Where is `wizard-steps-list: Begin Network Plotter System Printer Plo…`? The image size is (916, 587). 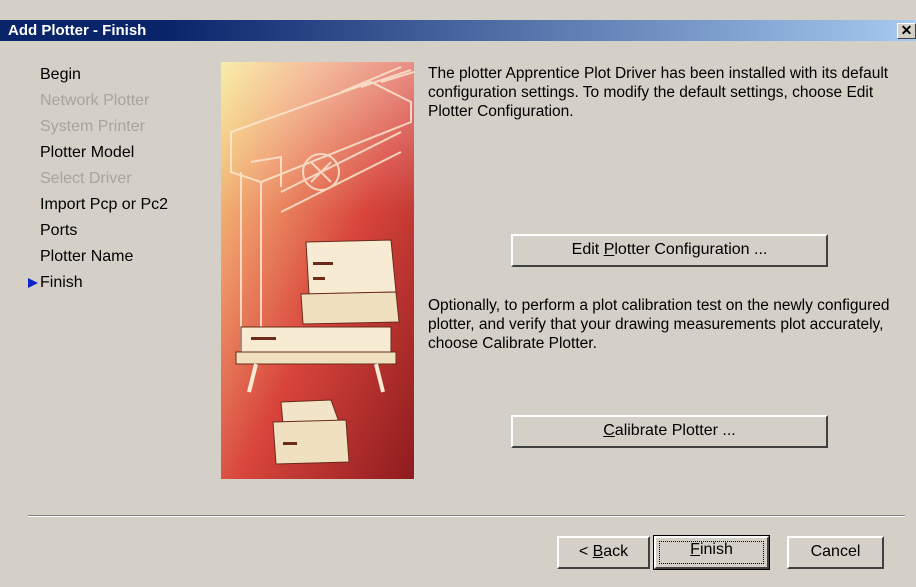
wizard-steps-list: Begin Network Plotter System Printer Plo… is located at coordinates (98, 179).